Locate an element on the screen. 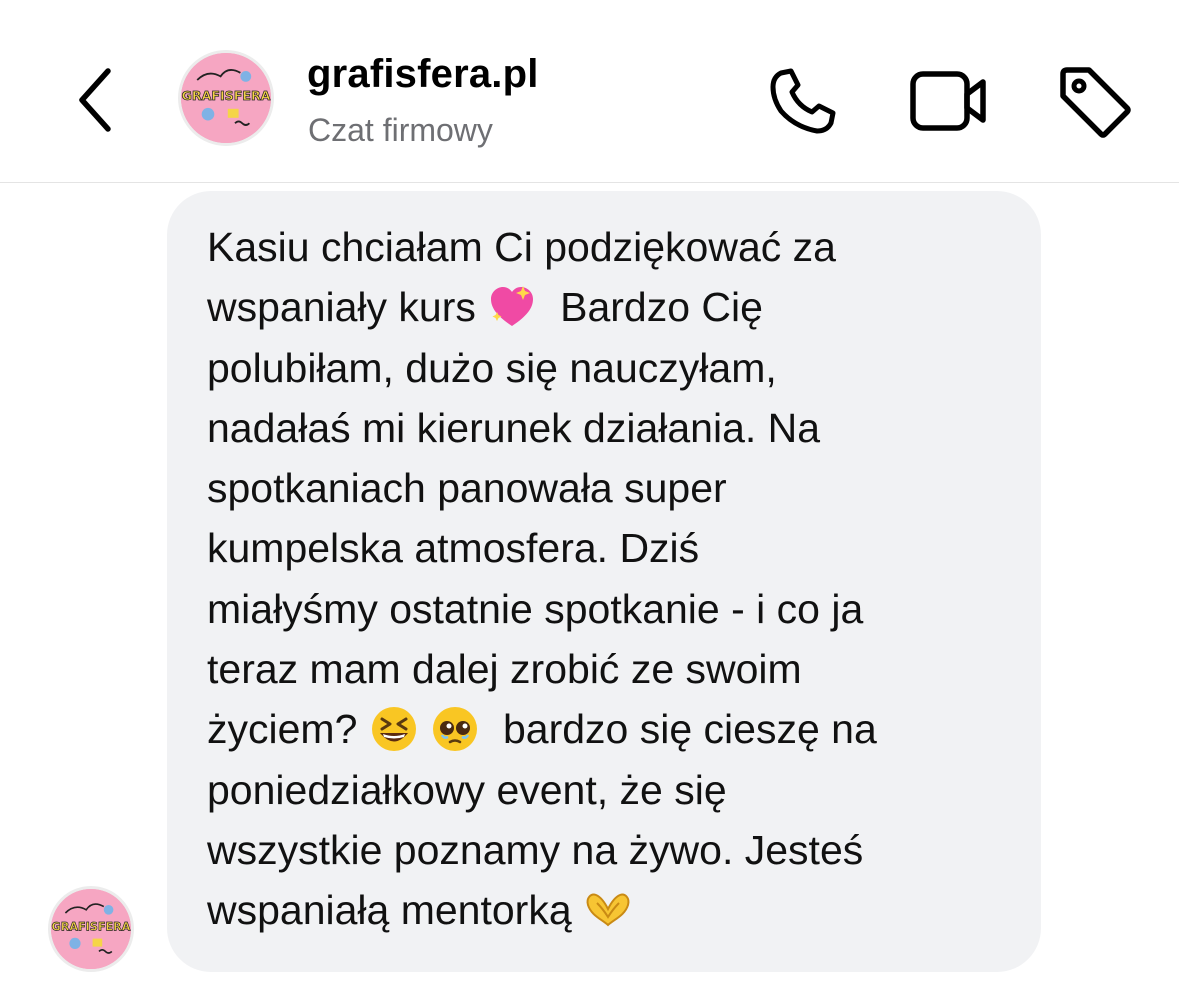  message-line: kumpelska atmosfera. Dziś is located at coordinates (453, 548).